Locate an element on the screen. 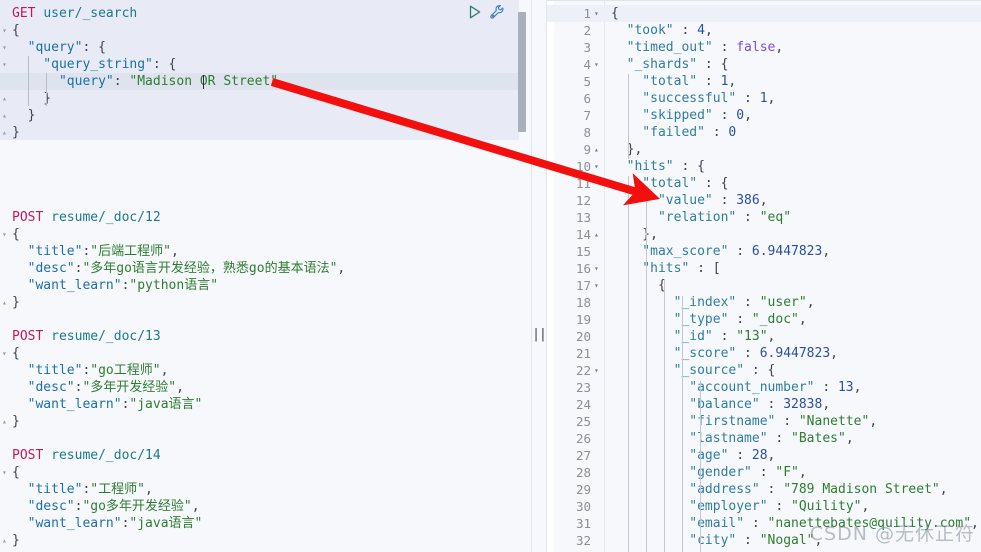  response-line: 18 "_index" : "user", is located at coordinates (764, 302).